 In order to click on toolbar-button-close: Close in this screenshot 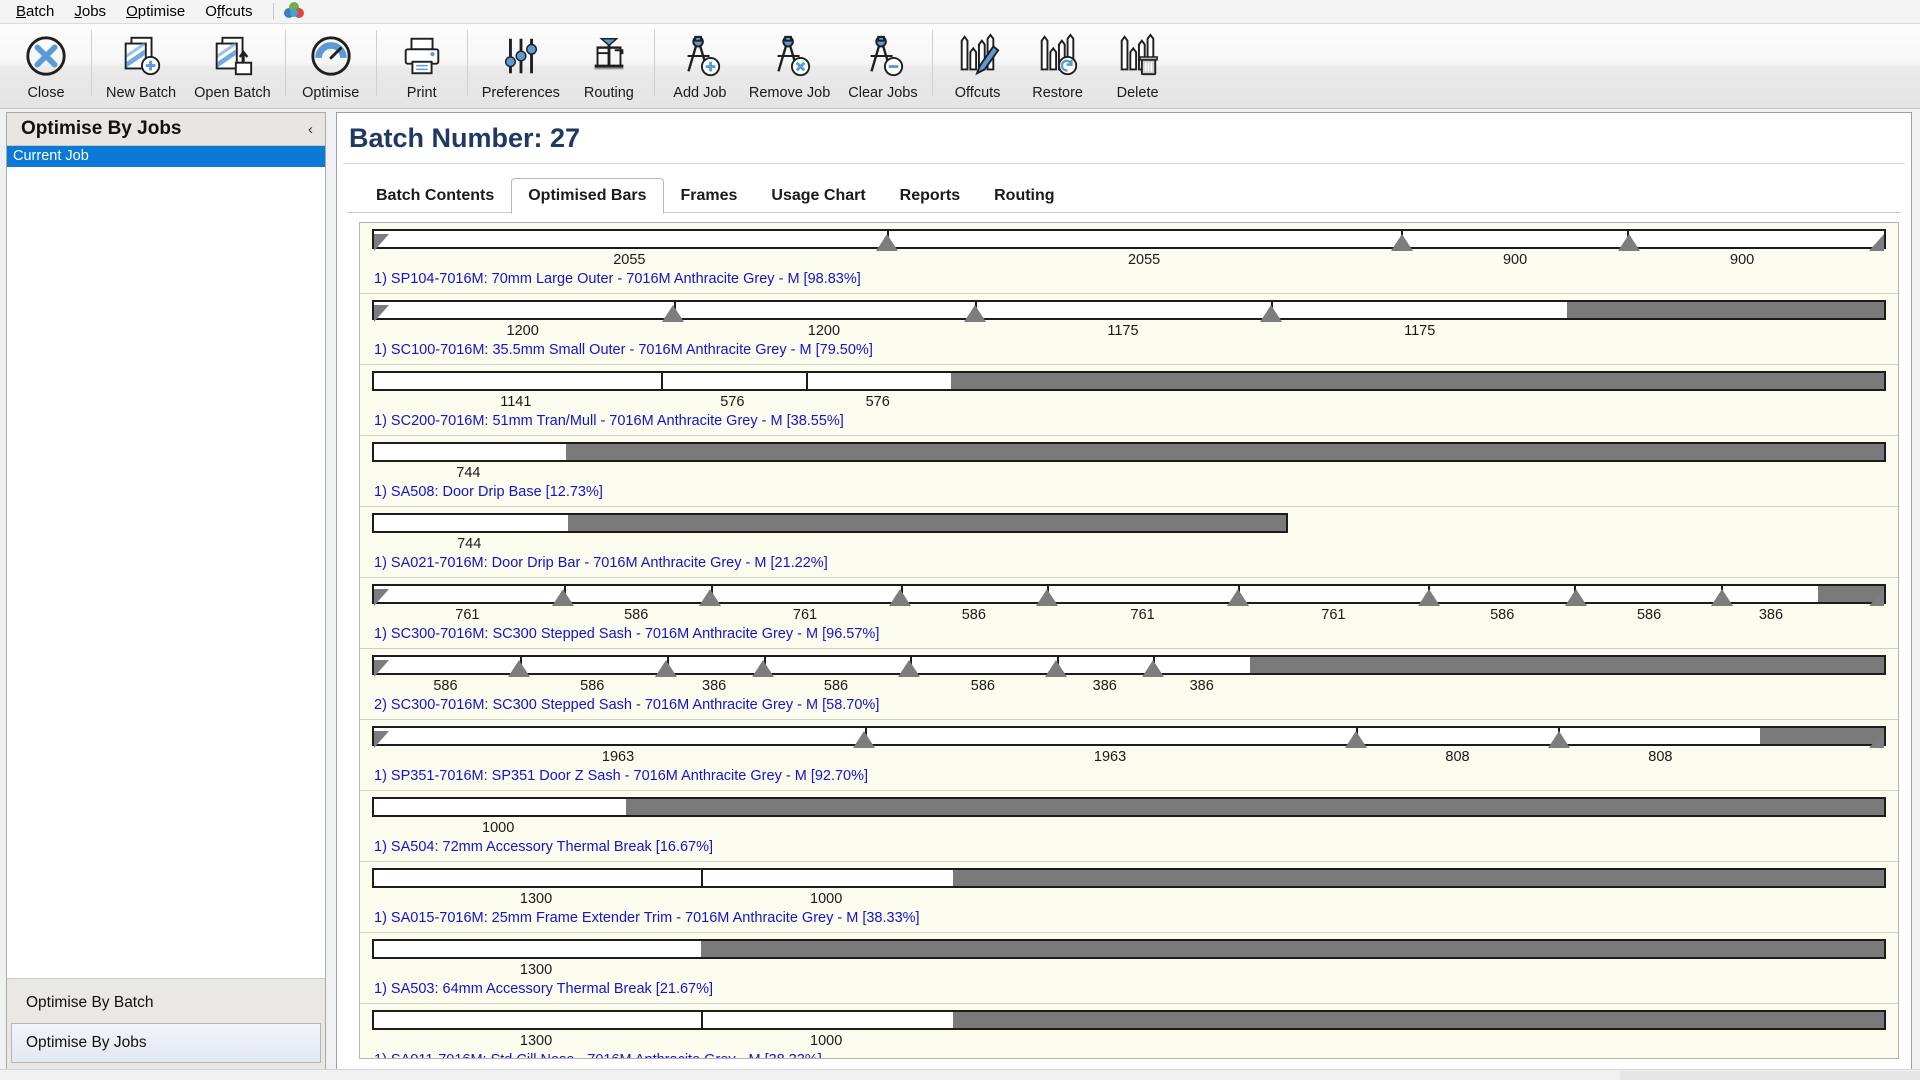, I will do `click(46, 65)`.